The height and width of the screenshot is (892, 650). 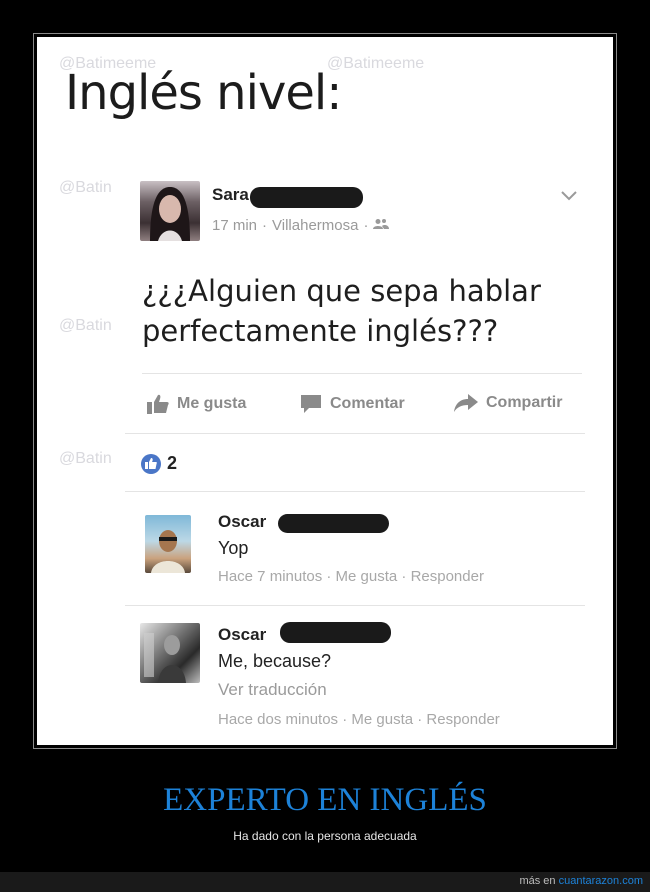 I want to click on post-meta: 17 min · Villahermosa ·, so click(x=301, y=225).